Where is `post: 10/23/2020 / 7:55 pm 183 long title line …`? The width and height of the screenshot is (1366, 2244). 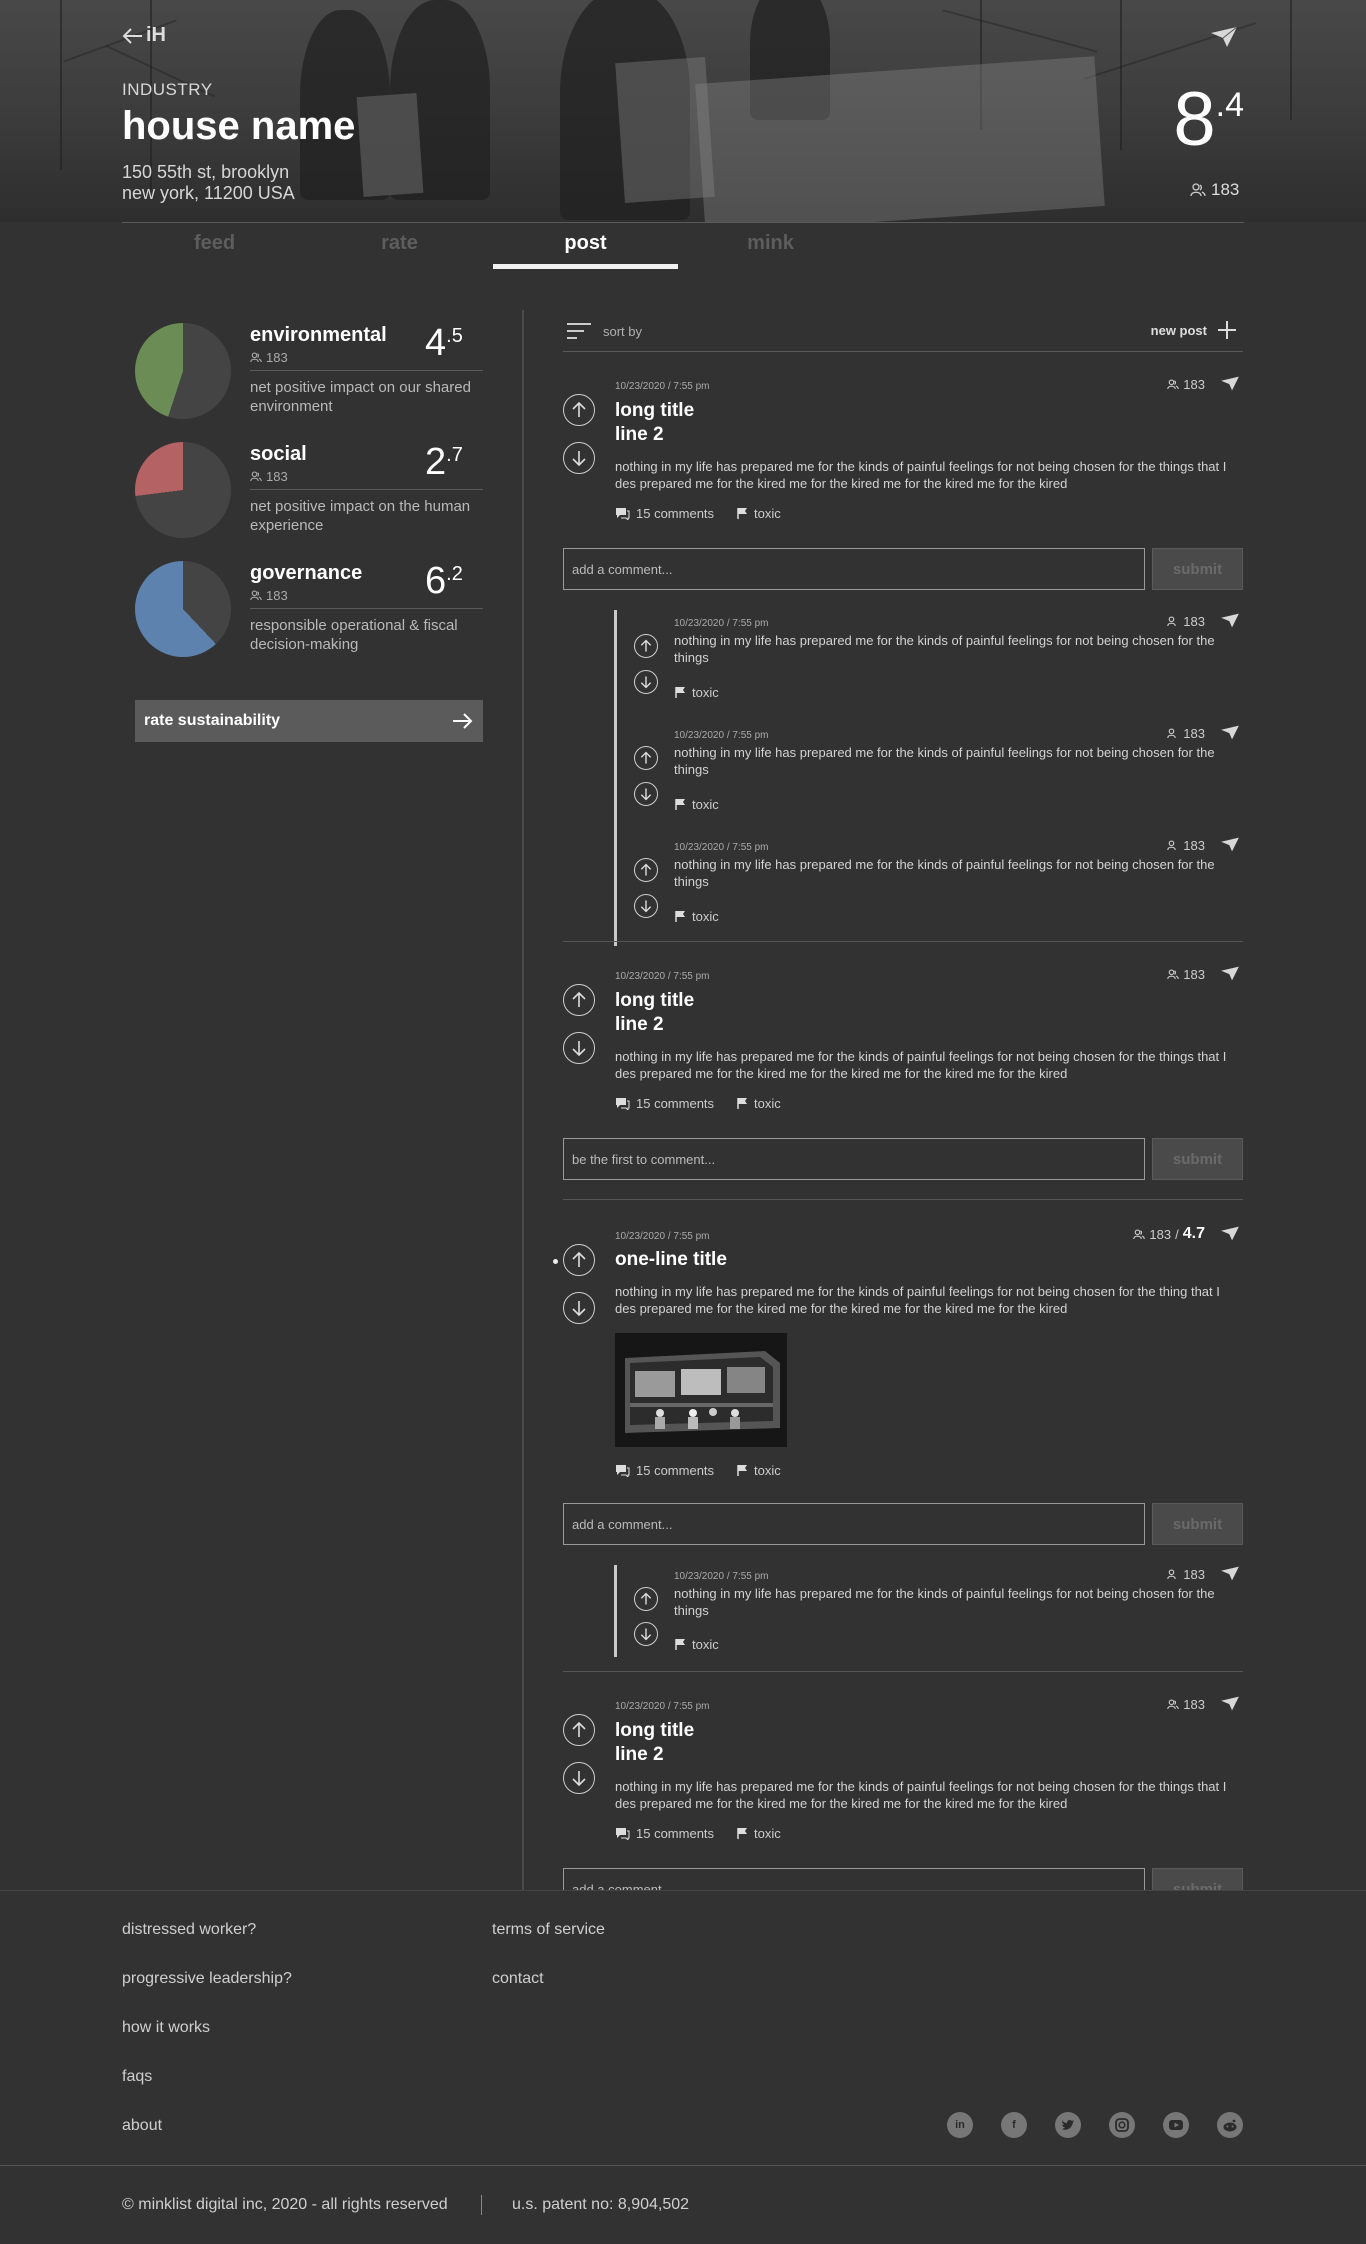 post: 10/23/2020 / 7:55 pm 183 long title line … is located at coordinates (903, 658).